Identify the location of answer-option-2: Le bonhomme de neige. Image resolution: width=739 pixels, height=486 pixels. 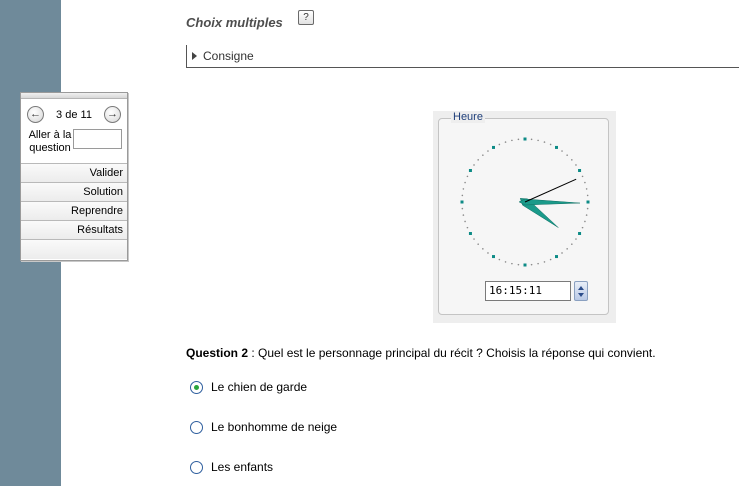
(263, 427).